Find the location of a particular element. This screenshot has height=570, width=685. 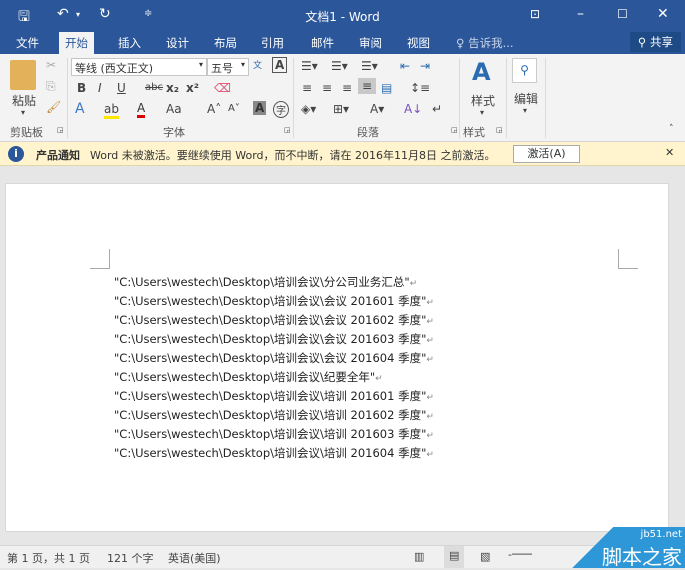

document-line: "C:\Users\westech\Desktop\培训会议\纪要全年"↵ is located at coordinates (248, 377).